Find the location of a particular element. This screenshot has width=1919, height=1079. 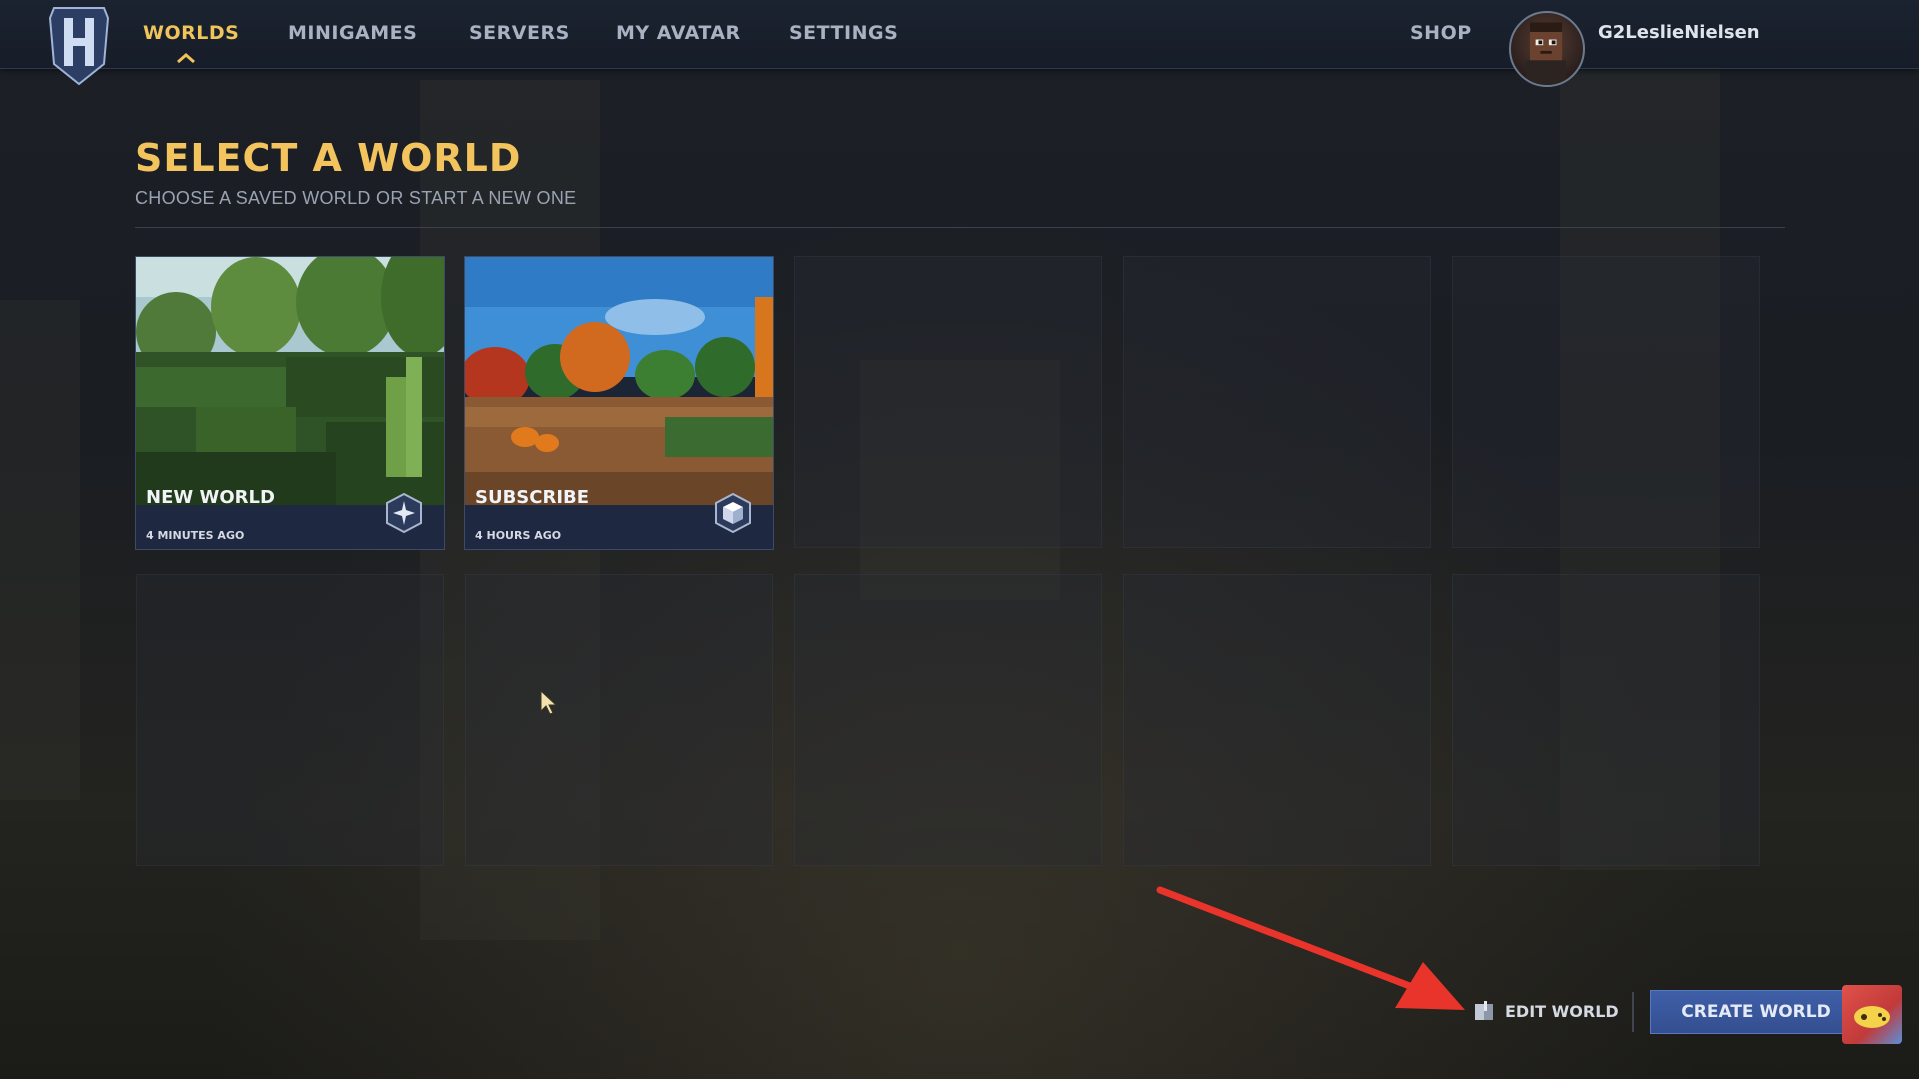

edit-world-button: EDIT WORLD is located at coordinates (1546, 1011).